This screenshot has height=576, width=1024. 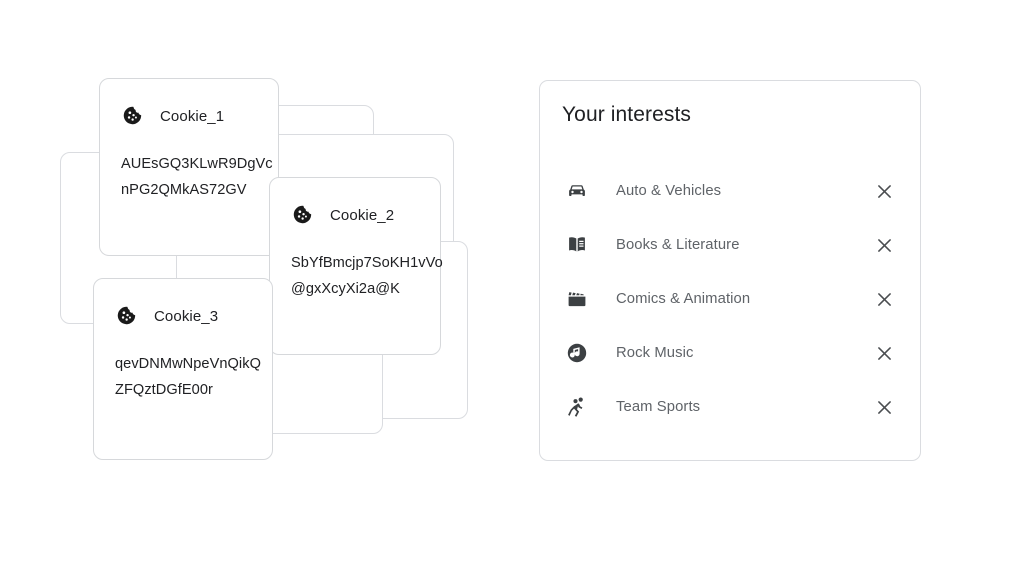 I want to click on interest-row: Books & Literature, so click(x=730, y=245).